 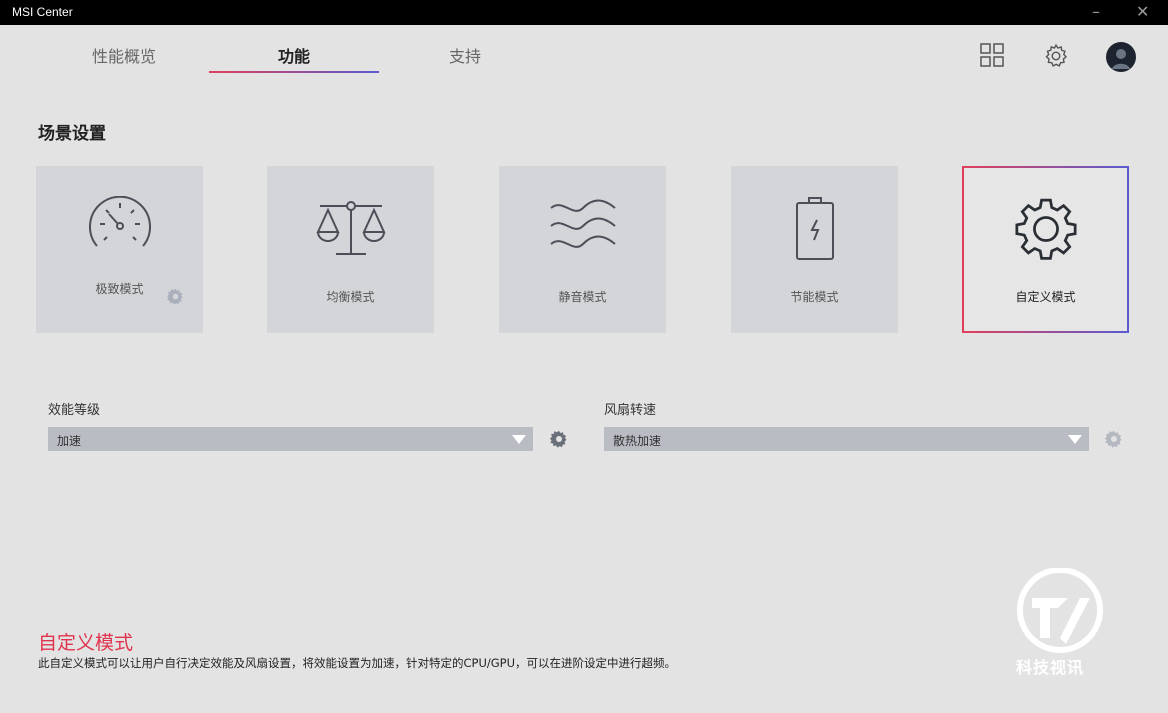 What do you see at coordinates (582, 249) in the screenshot?
I see `mode-card-silent: 静音模式` at bounding box center [582, 249].